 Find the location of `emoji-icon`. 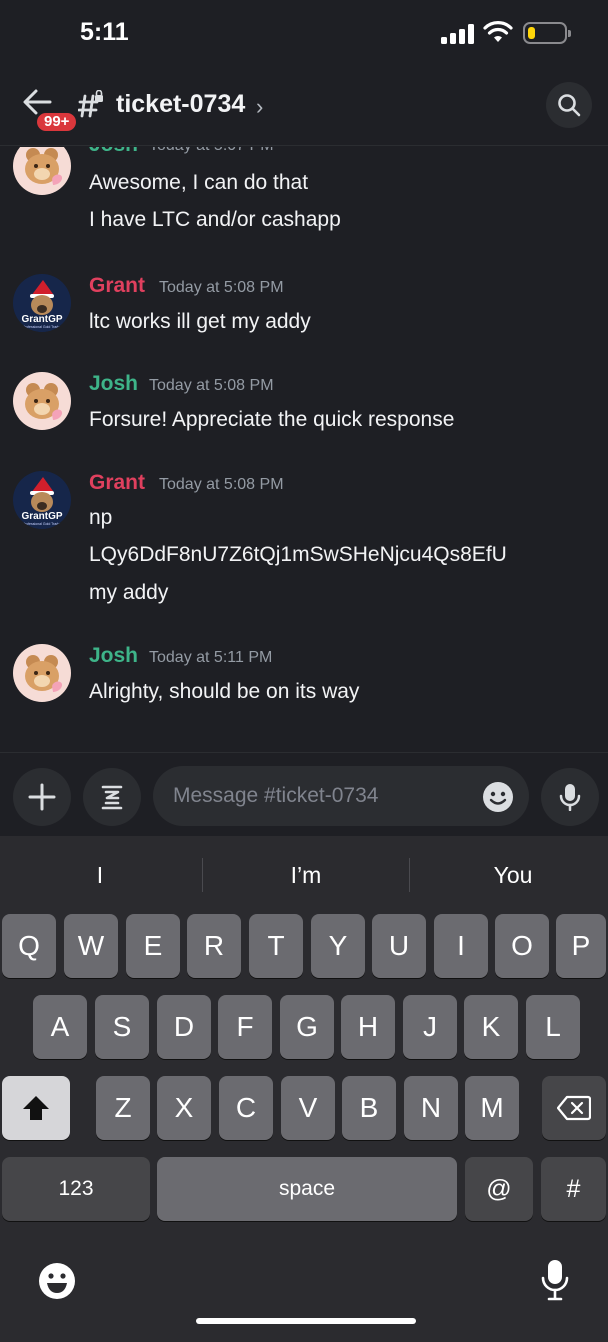

emoji-icon is located at coordinates (498, 797).